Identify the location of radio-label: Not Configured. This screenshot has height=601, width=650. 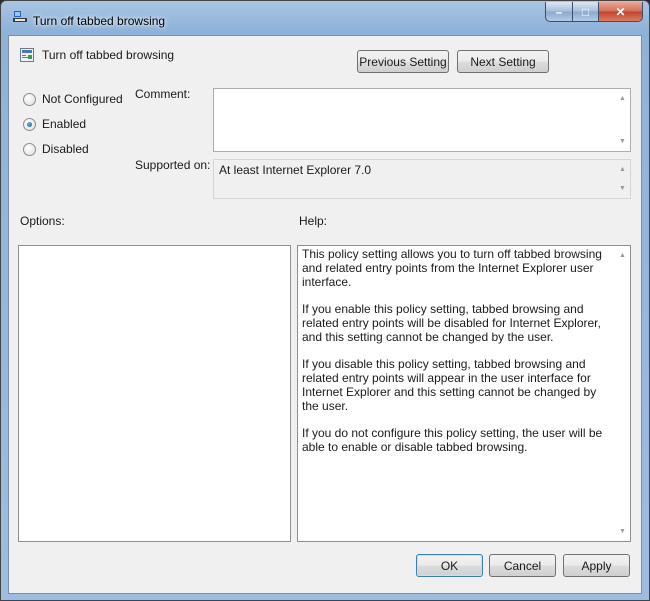
(82, 99).